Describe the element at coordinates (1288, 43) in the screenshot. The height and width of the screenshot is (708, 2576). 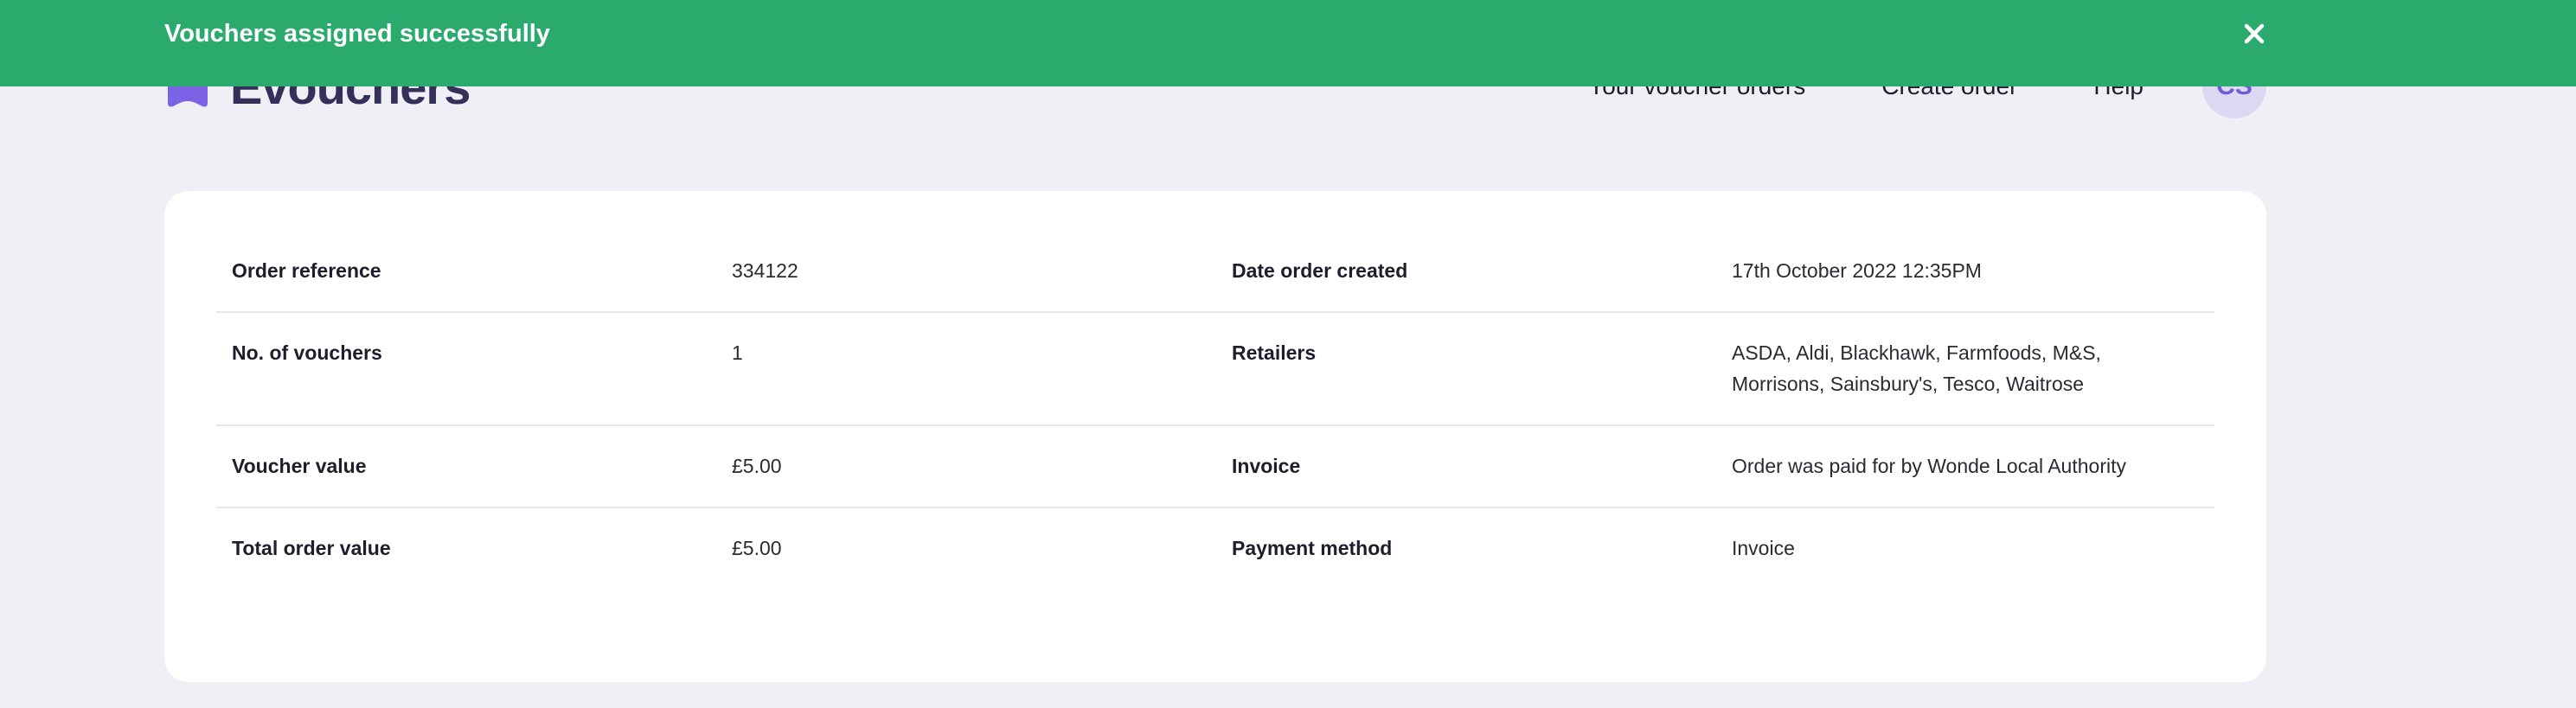
I see `success-toast: Vouchers assigned successfully` at that location.